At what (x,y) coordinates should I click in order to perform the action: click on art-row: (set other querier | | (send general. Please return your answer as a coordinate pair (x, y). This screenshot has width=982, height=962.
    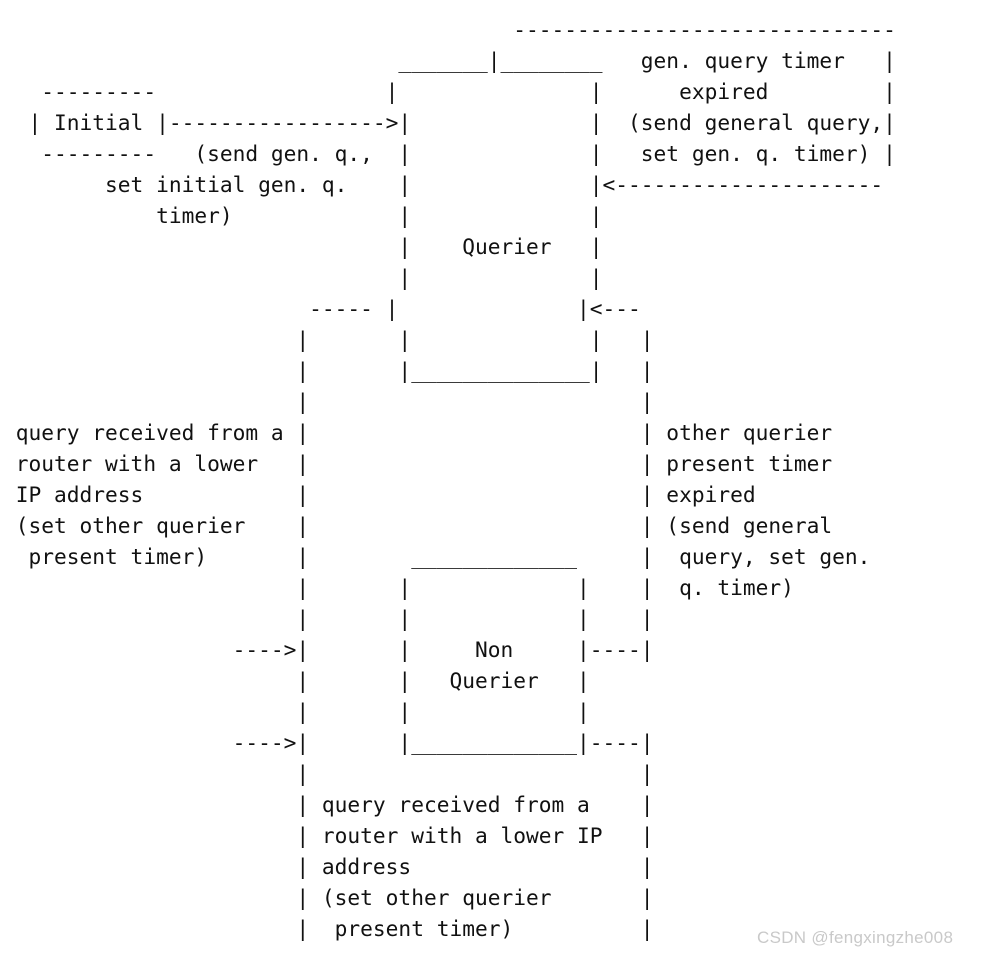
    Looking at the image, I should click on (418, 525).